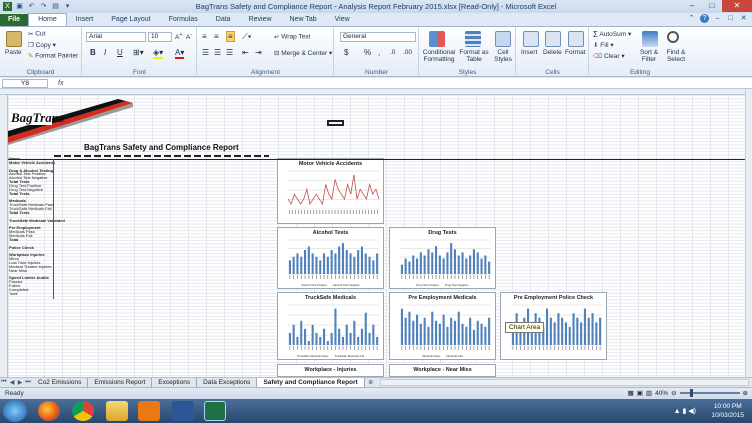  I want to click on fill-button: ⬇ Fill ▾, so click(603, 45).